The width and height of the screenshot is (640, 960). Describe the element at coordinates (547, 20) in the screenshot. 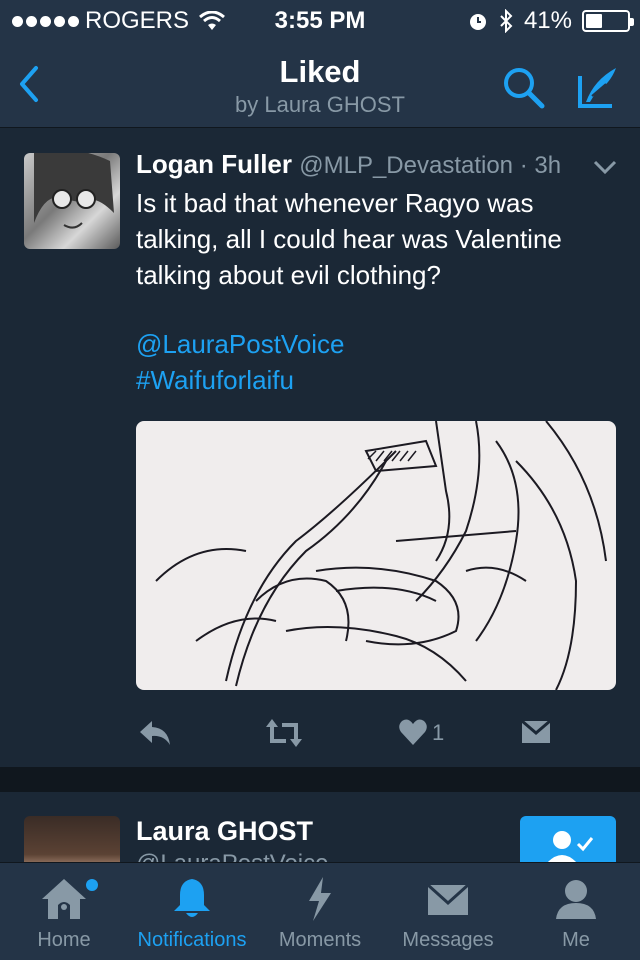

I see `battery-percent: 41%` at that location.